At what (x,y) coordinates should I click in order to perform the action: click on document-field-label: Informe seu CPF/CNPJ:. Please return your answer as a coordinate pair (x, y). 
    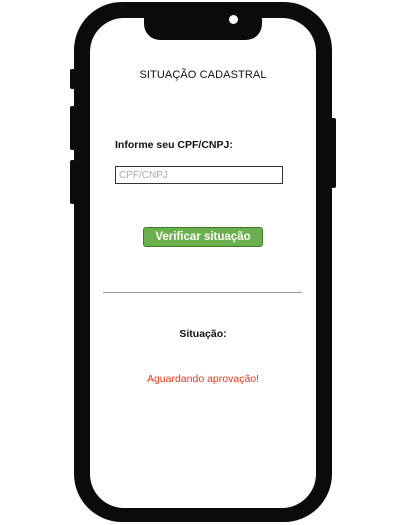
    Looking at the image, I should click on (174, 145).